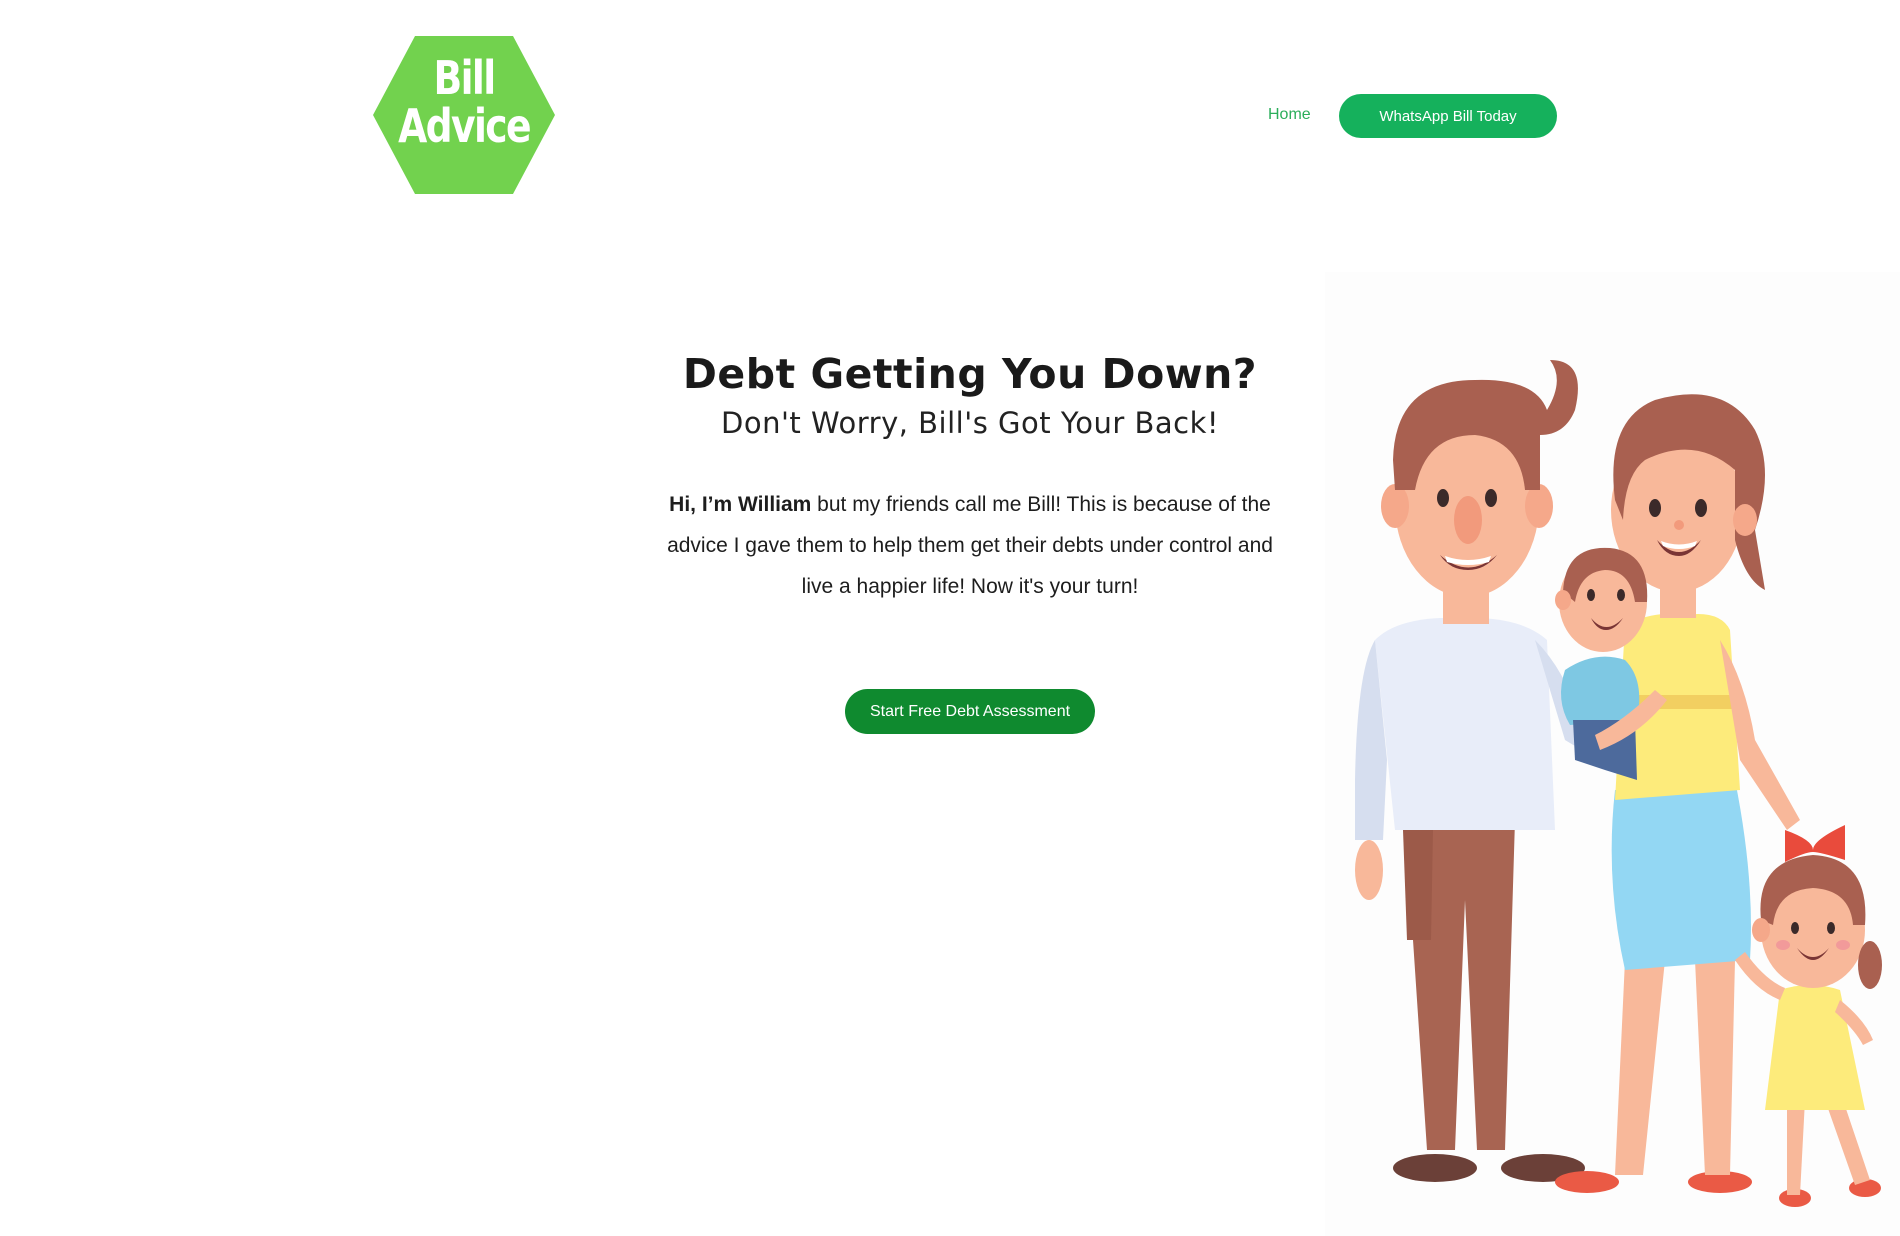  What do you see at coordinates (1490, 771) in the screenshot?
I see `father-figure` at bounding box center [1490, 771].